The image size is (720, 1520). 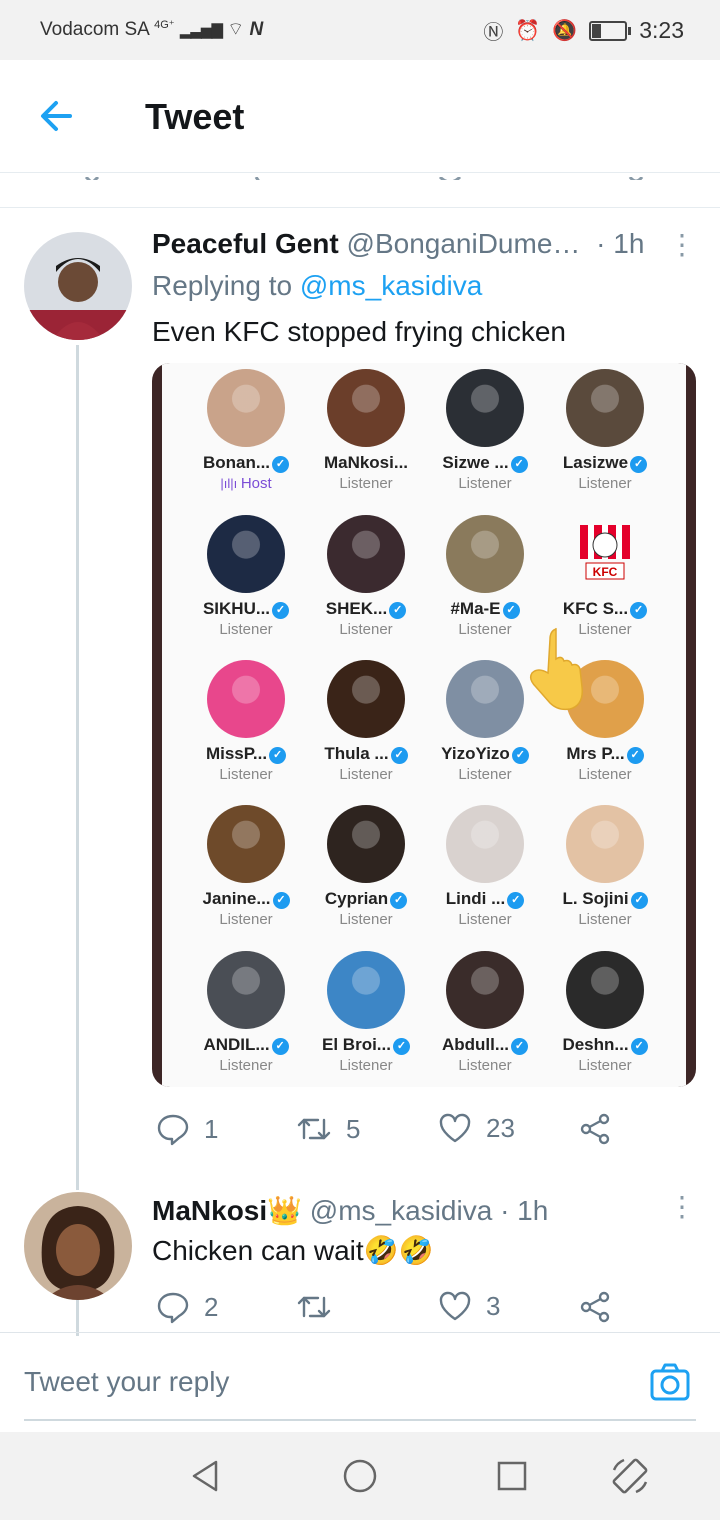 What do you see at coordinates (366, 430) in the screenshot?
I see `participant-tile: MaNkosi... Listener` at bounding box center [366, 430].